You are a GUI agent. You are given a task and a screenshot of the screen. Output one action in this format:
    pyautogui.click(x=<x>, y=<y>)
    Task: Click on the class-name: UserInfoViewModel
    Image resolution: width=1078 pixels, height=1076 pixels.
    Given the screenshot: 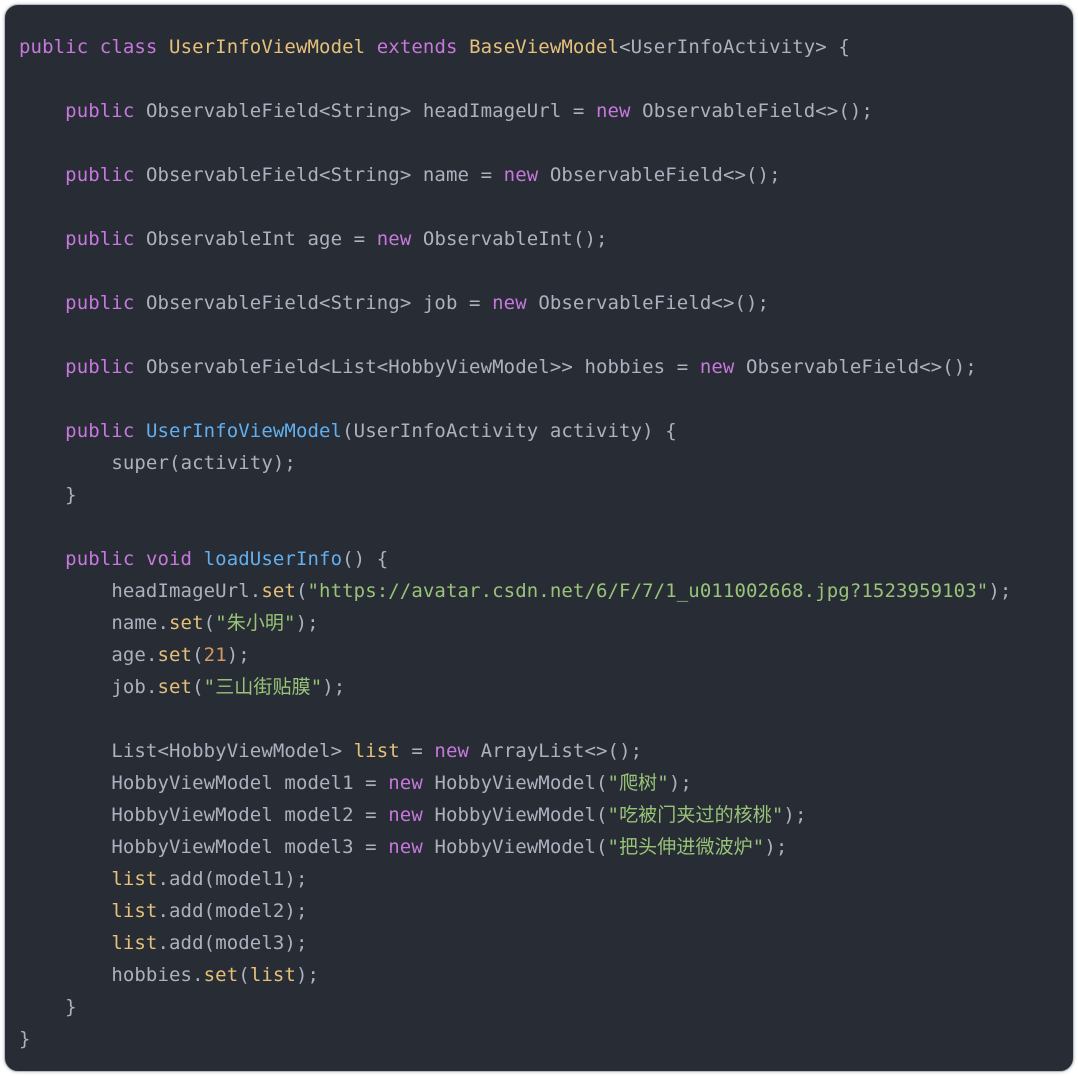 What is the action you would take?
    pyautogui.click(x=267, y=47)
    